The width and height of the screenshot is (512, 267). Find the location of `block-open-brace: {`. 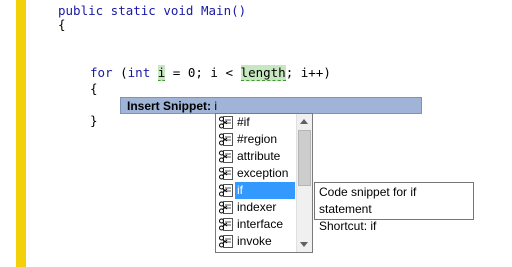

block-open-brace: { is located at coordinates (94, 88).